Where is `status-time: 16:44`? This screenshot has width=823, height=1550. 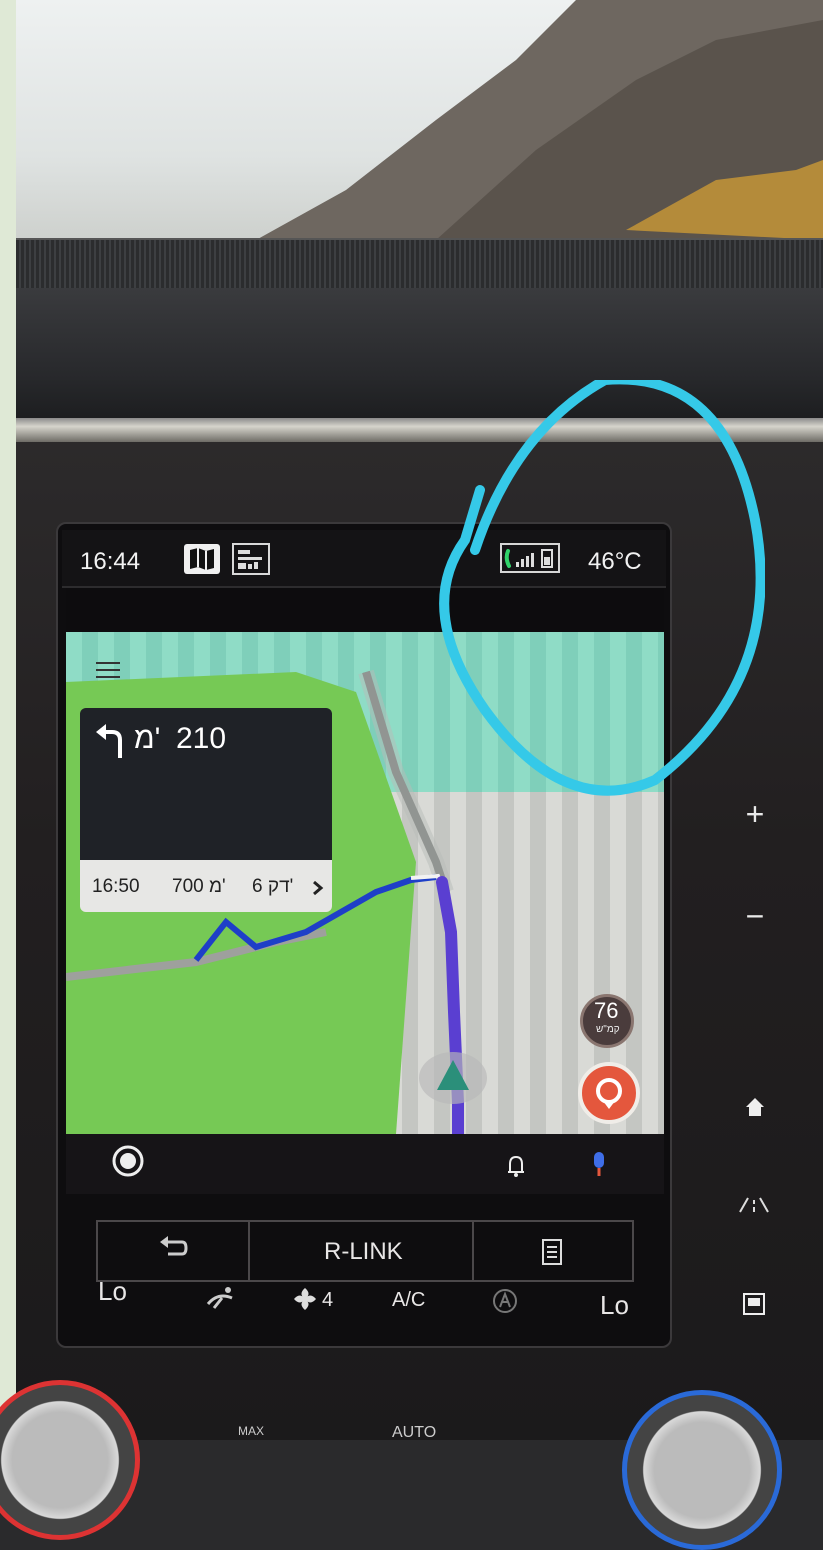
status-time: 16:44 is located at coordinates (110, 561).